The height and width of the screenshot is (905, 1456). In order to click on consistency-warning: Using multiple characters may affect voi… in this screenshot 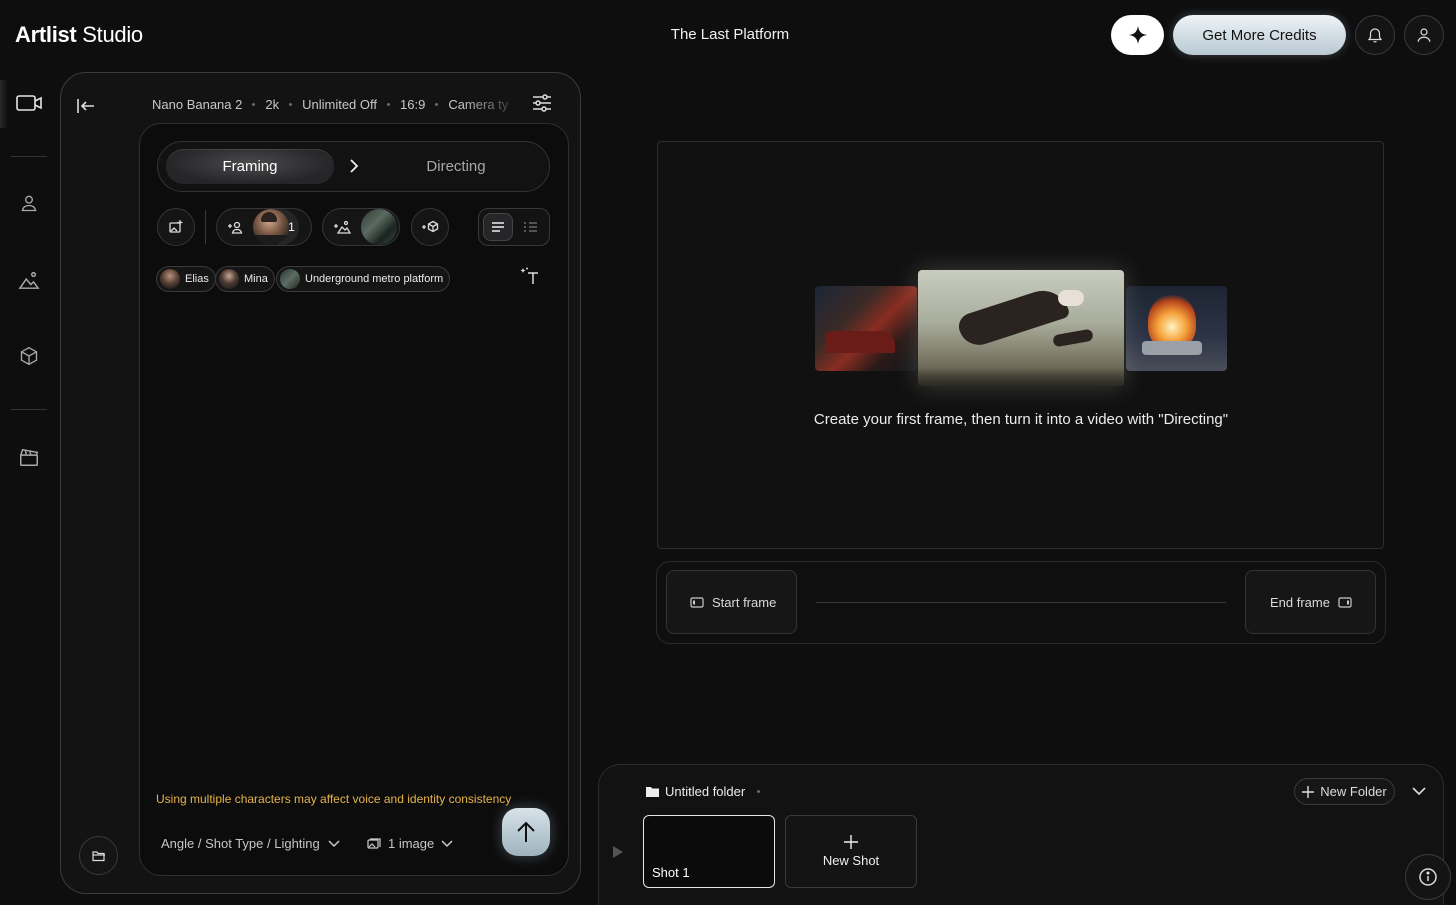, I will do `click(334, 799)`.